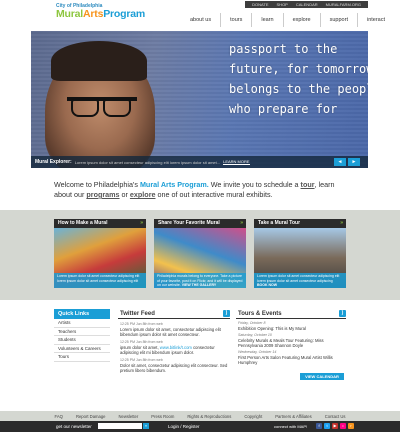 This screenshot has height=432, width=400. What do you see at coordinates (266, 20) in the screenshot?
I see `nav-learn: learn` at bounding box center [266, 20].